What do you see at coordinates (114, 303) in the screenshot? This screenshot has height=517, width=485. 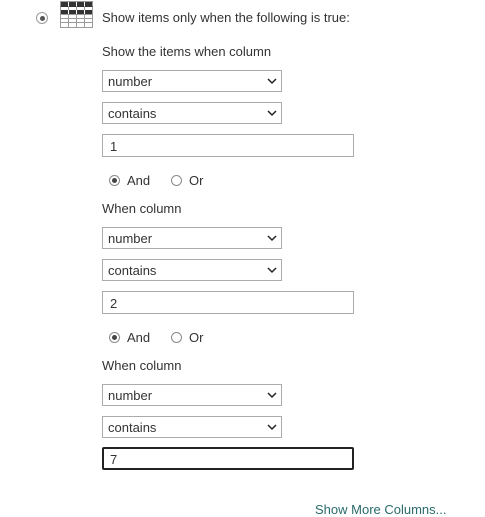 I see `condition-2-value-text: 2` at bounding box center [114, 303].